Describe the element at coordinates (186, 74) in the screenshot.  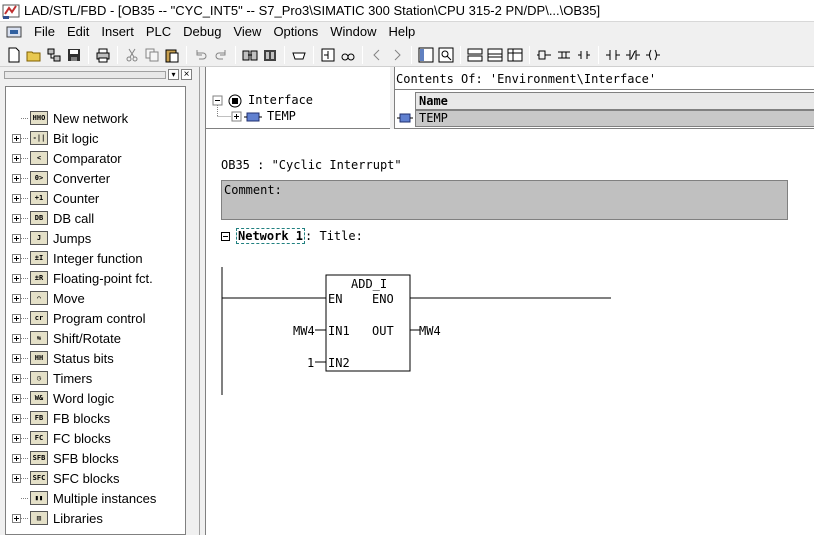
I see `panel-close-icon: ×` at that location.